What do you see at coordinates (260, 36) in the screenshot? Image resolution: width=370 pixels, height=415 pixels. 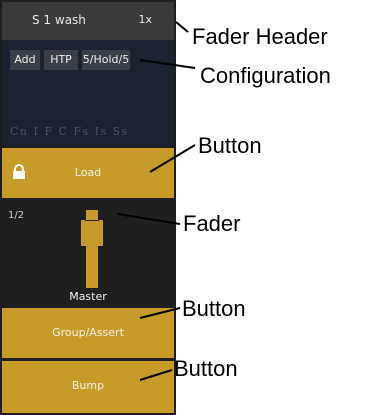 I see `callout-fader-header: Fader Header` at bounding box center [260, 36].